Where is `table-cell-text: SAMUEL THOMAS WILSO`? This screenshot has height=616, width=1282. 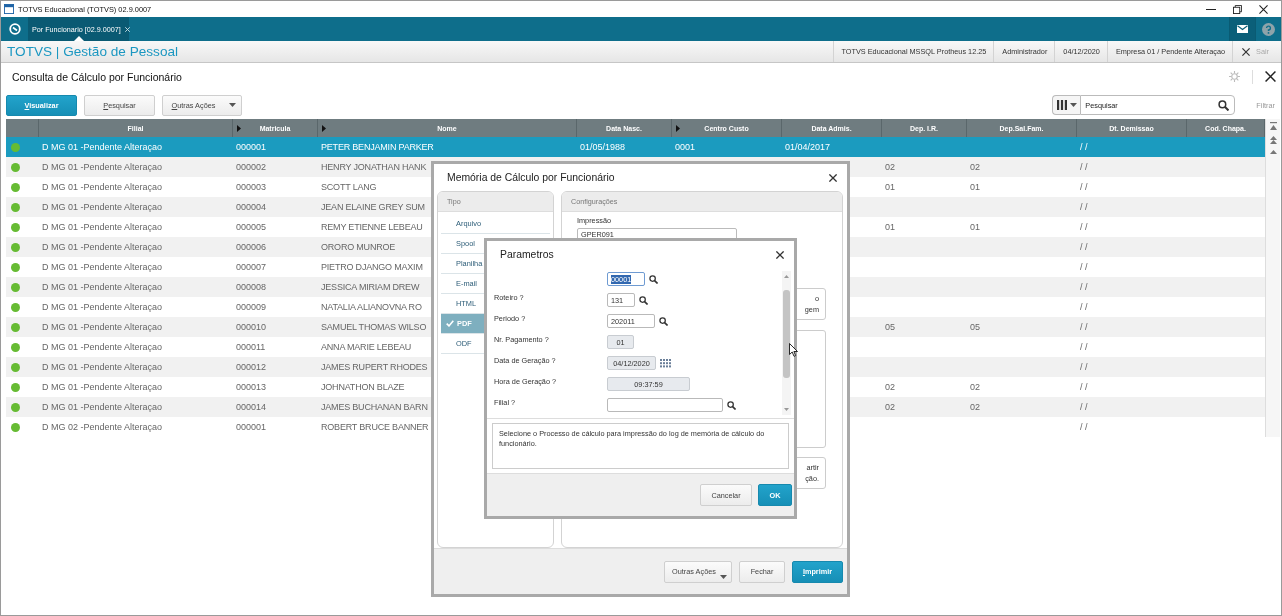 table-cell-text: SAMUEL THOMAS WILSO is located at coordinates (374, 327).